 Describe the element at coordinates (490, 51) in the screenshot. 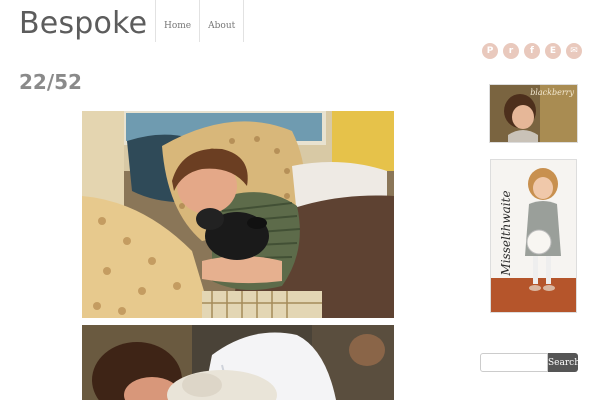

I see `pinterest-icon: P` at that location.